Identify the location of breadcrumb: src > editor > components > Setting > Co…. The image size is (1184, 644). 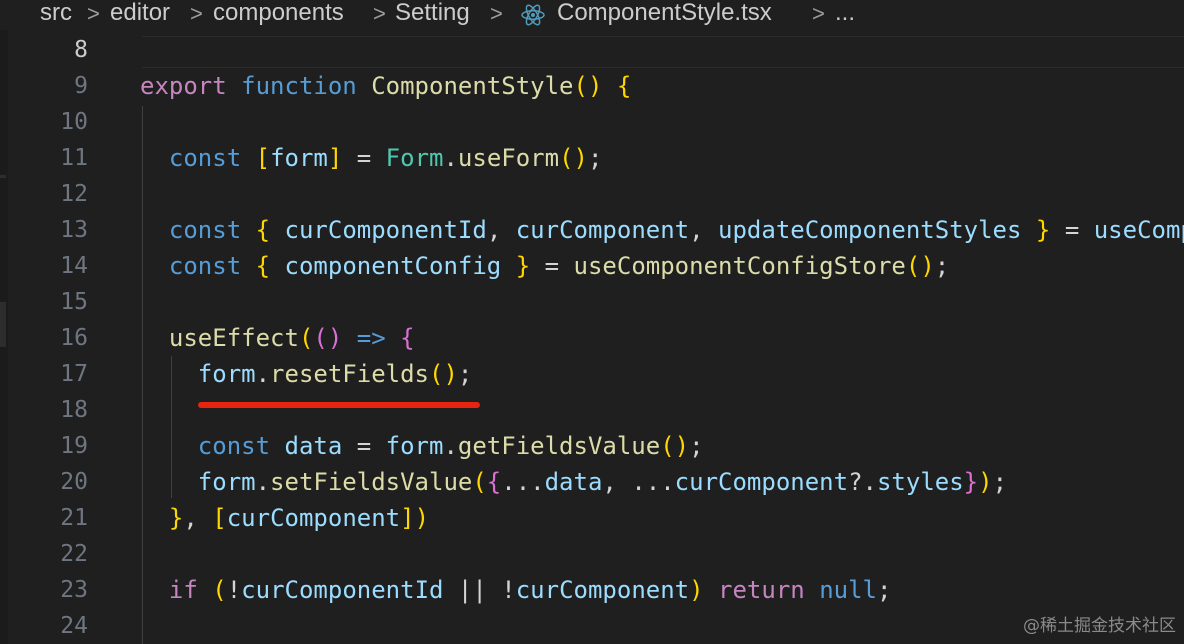
(592, 15).